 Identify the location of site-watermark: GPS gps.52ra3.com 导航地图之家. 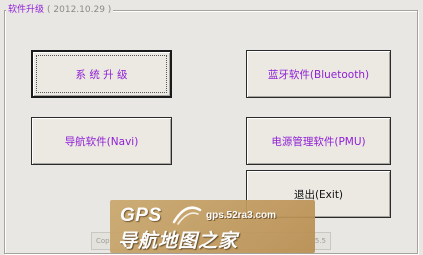
(212, 226).